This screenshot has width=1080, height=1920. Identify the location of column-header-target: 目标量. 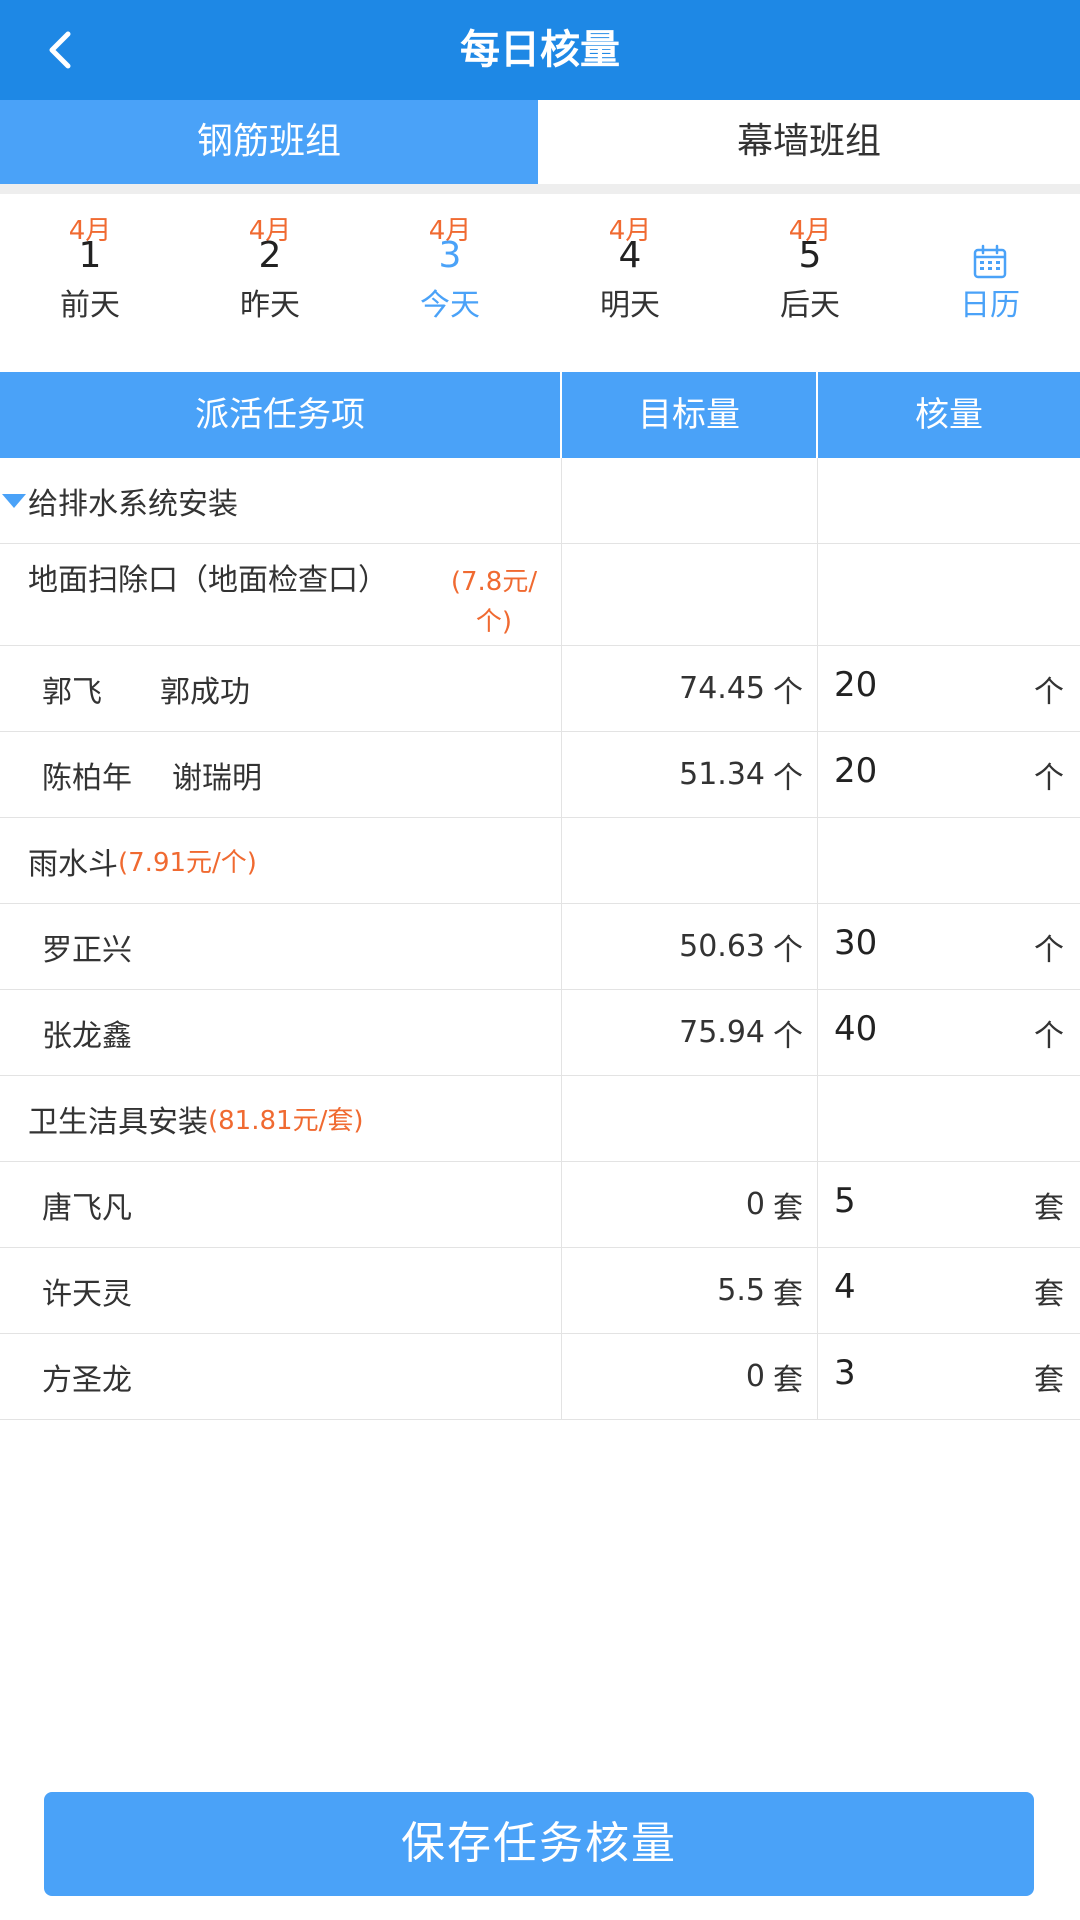
(690, 415).